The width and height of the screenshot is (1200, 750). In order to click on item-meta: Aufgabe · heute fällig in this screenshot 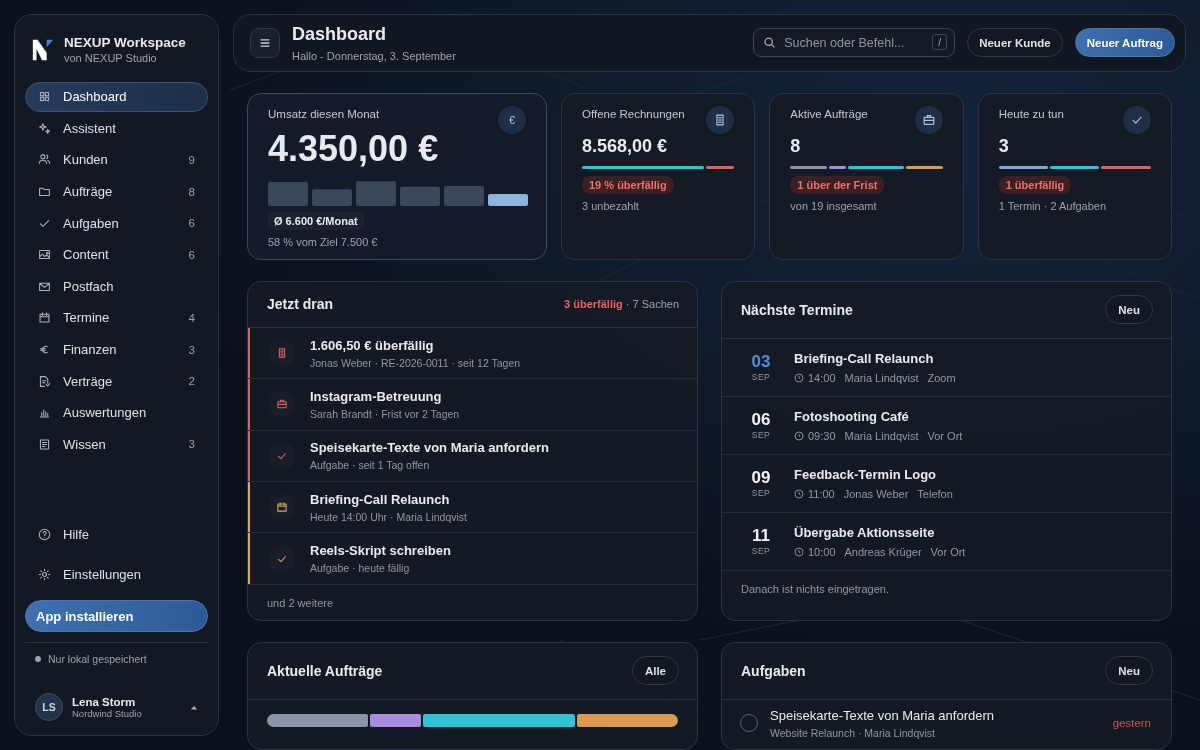, I will do `click(360, 568)`.